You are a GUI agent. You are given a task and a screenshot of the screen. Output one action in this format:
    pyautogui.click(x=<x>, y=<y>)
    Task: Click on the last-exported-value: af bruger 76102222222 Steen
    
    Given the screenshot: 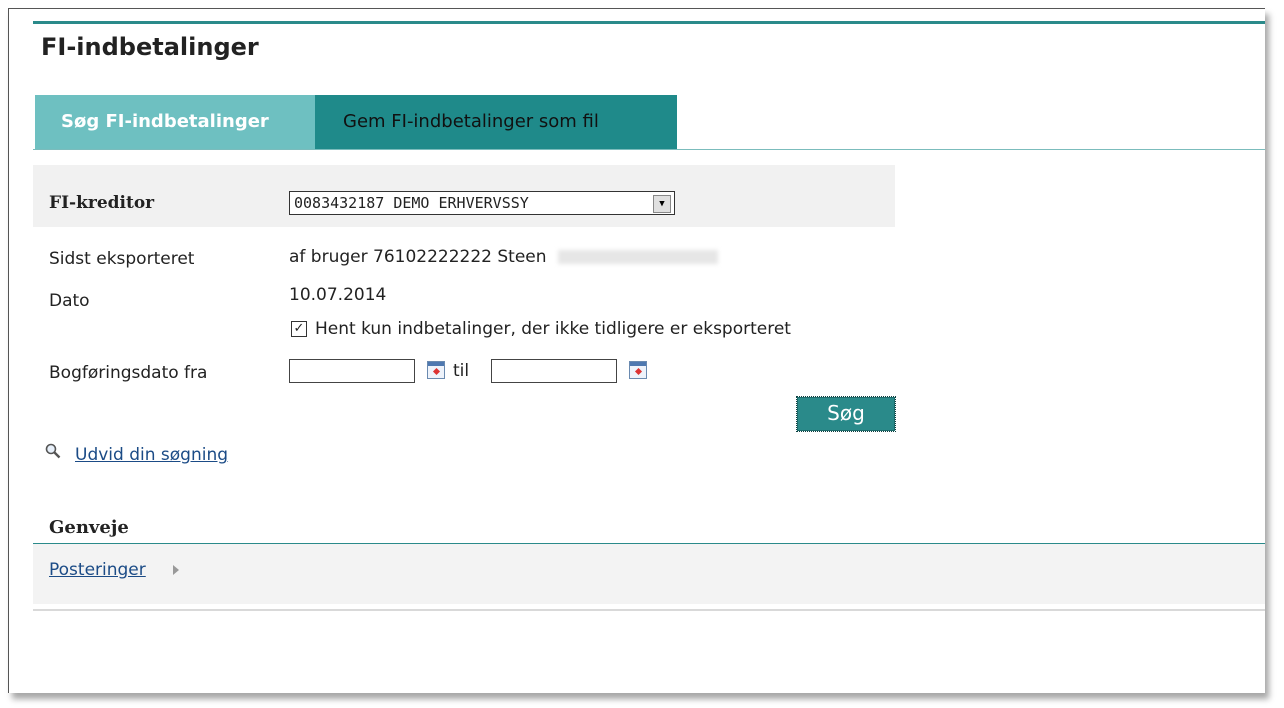 What is the action you would take?
    pyautogui.click(x=503, y=257)
    